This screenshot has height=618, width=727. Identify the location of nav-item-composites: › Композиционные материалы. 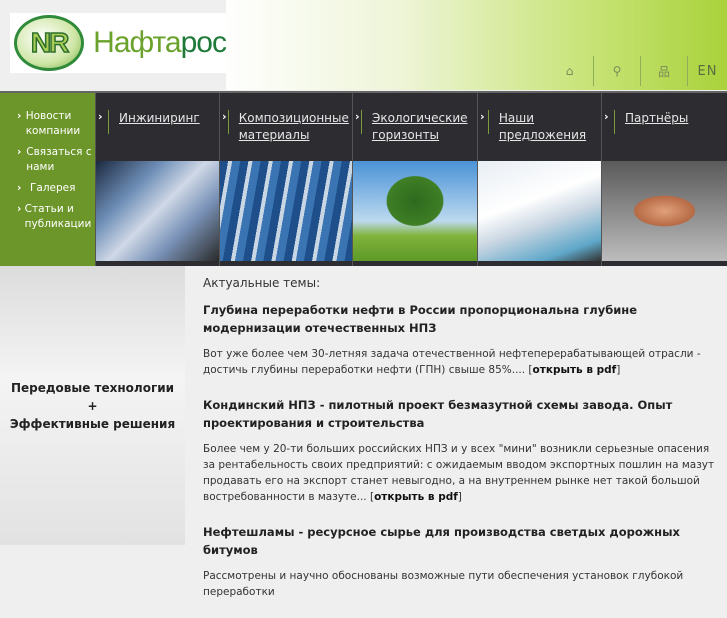
(285, 179).